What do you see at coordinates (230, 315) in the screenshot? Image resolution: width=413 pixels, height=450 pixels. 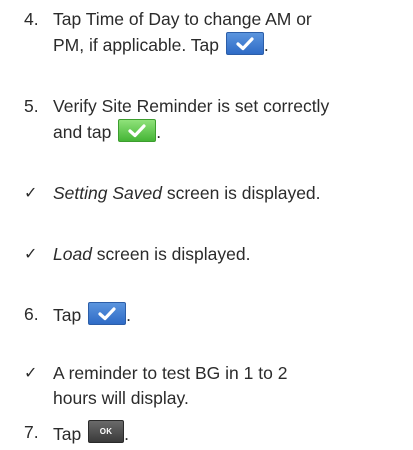 I see `step-text: Tap .` at bounding box center [230, 315].